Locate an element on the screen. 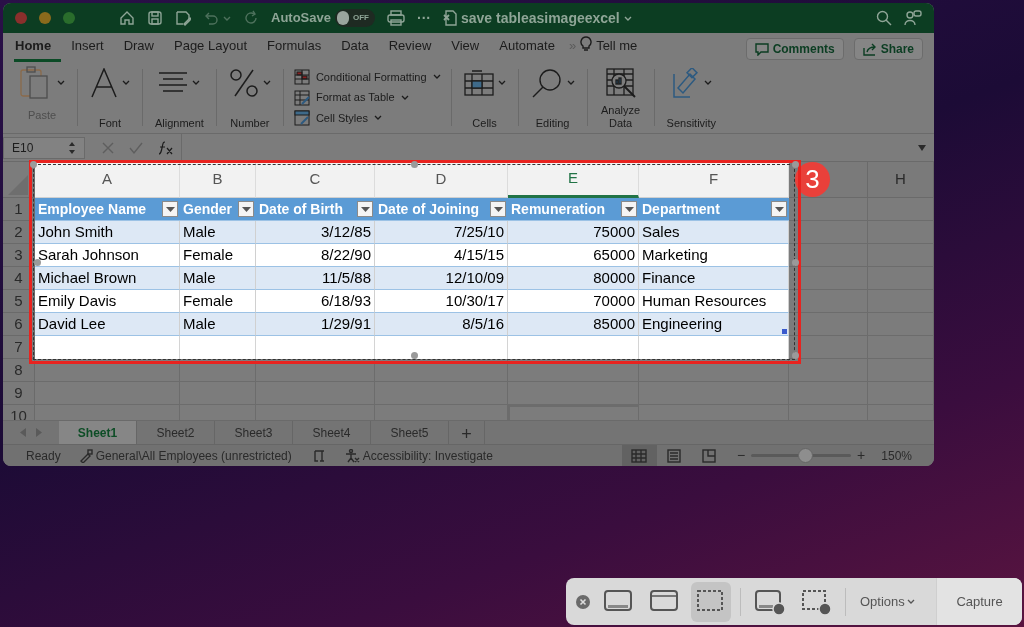 The height and width of the screenshot is (627, 1024). close-icon is located at coordinates (583, 601).